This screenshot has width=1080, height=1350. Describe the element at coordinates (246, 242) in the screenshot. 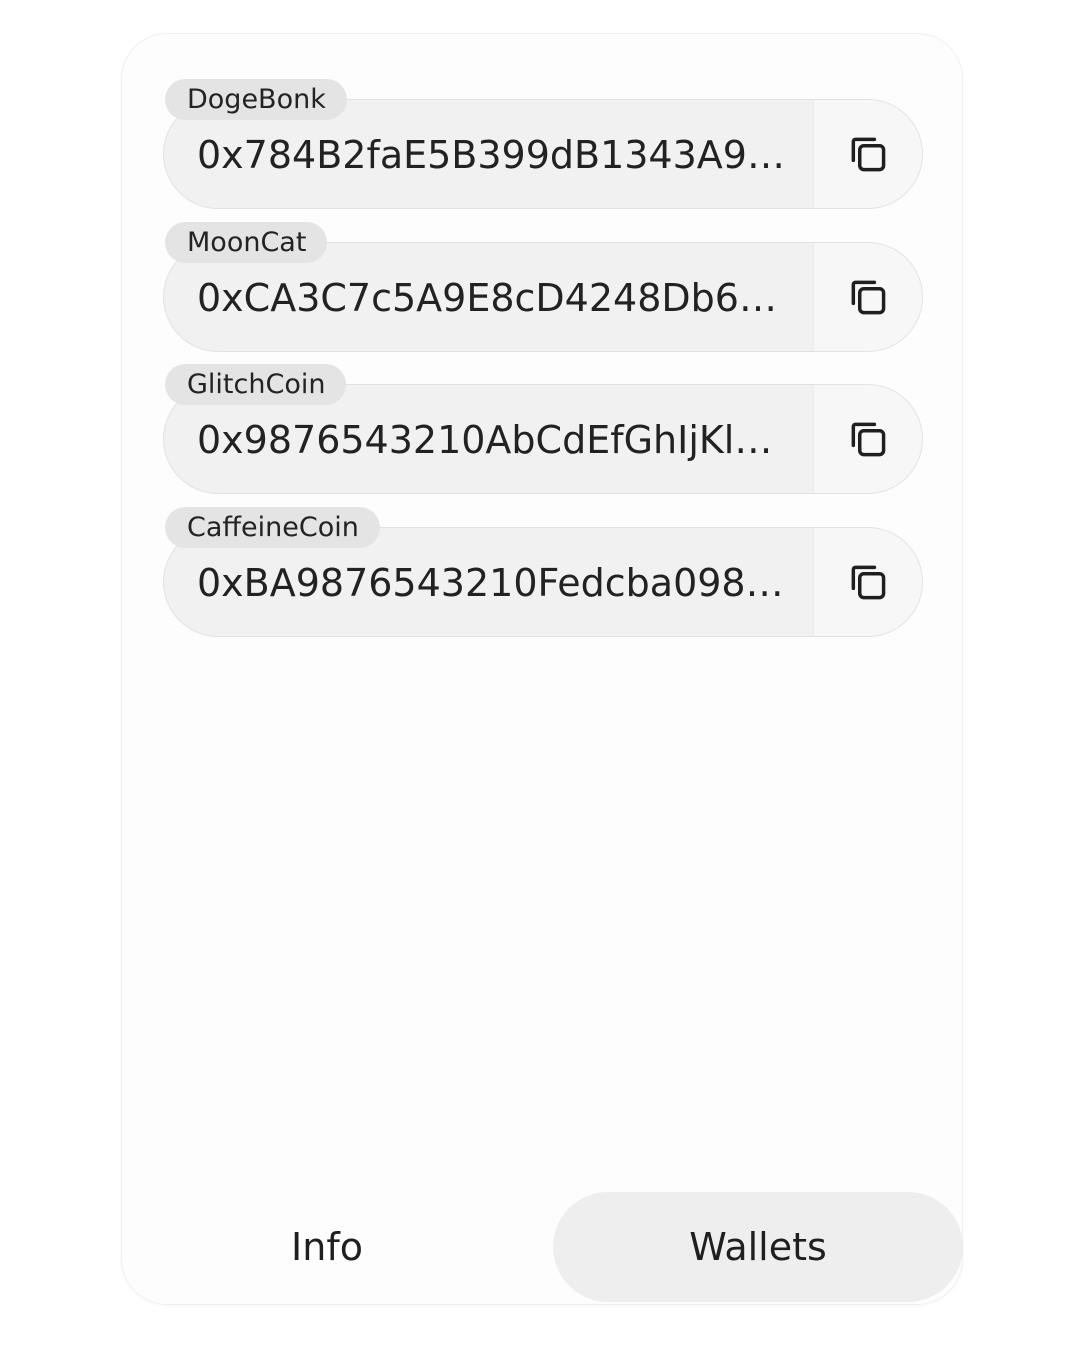

I see `wallet-name-tag: MoonCat` at that location.